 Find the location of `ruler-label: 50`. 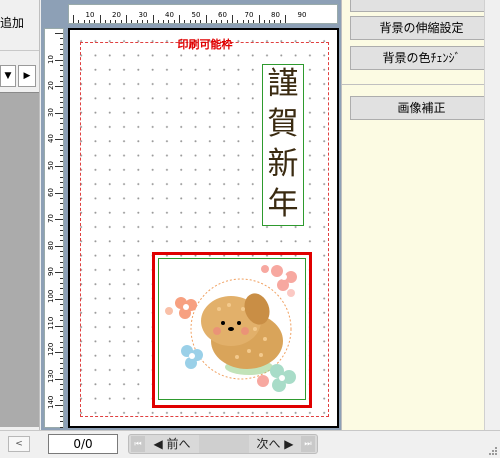

ruler-label: 50 is located at coordinates (196, 15).